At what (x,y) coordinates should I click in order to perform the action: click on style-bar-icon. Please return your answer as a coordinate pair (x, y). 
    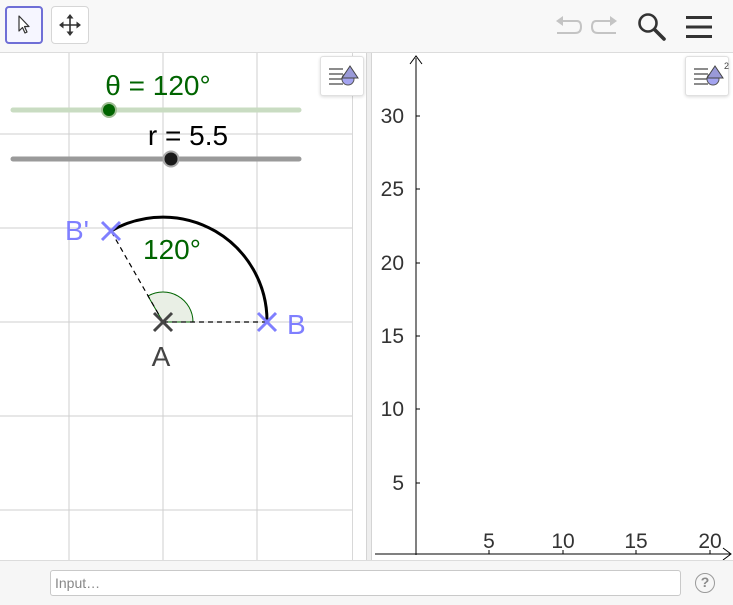
    Looking at the image, I should click on (344, 75).